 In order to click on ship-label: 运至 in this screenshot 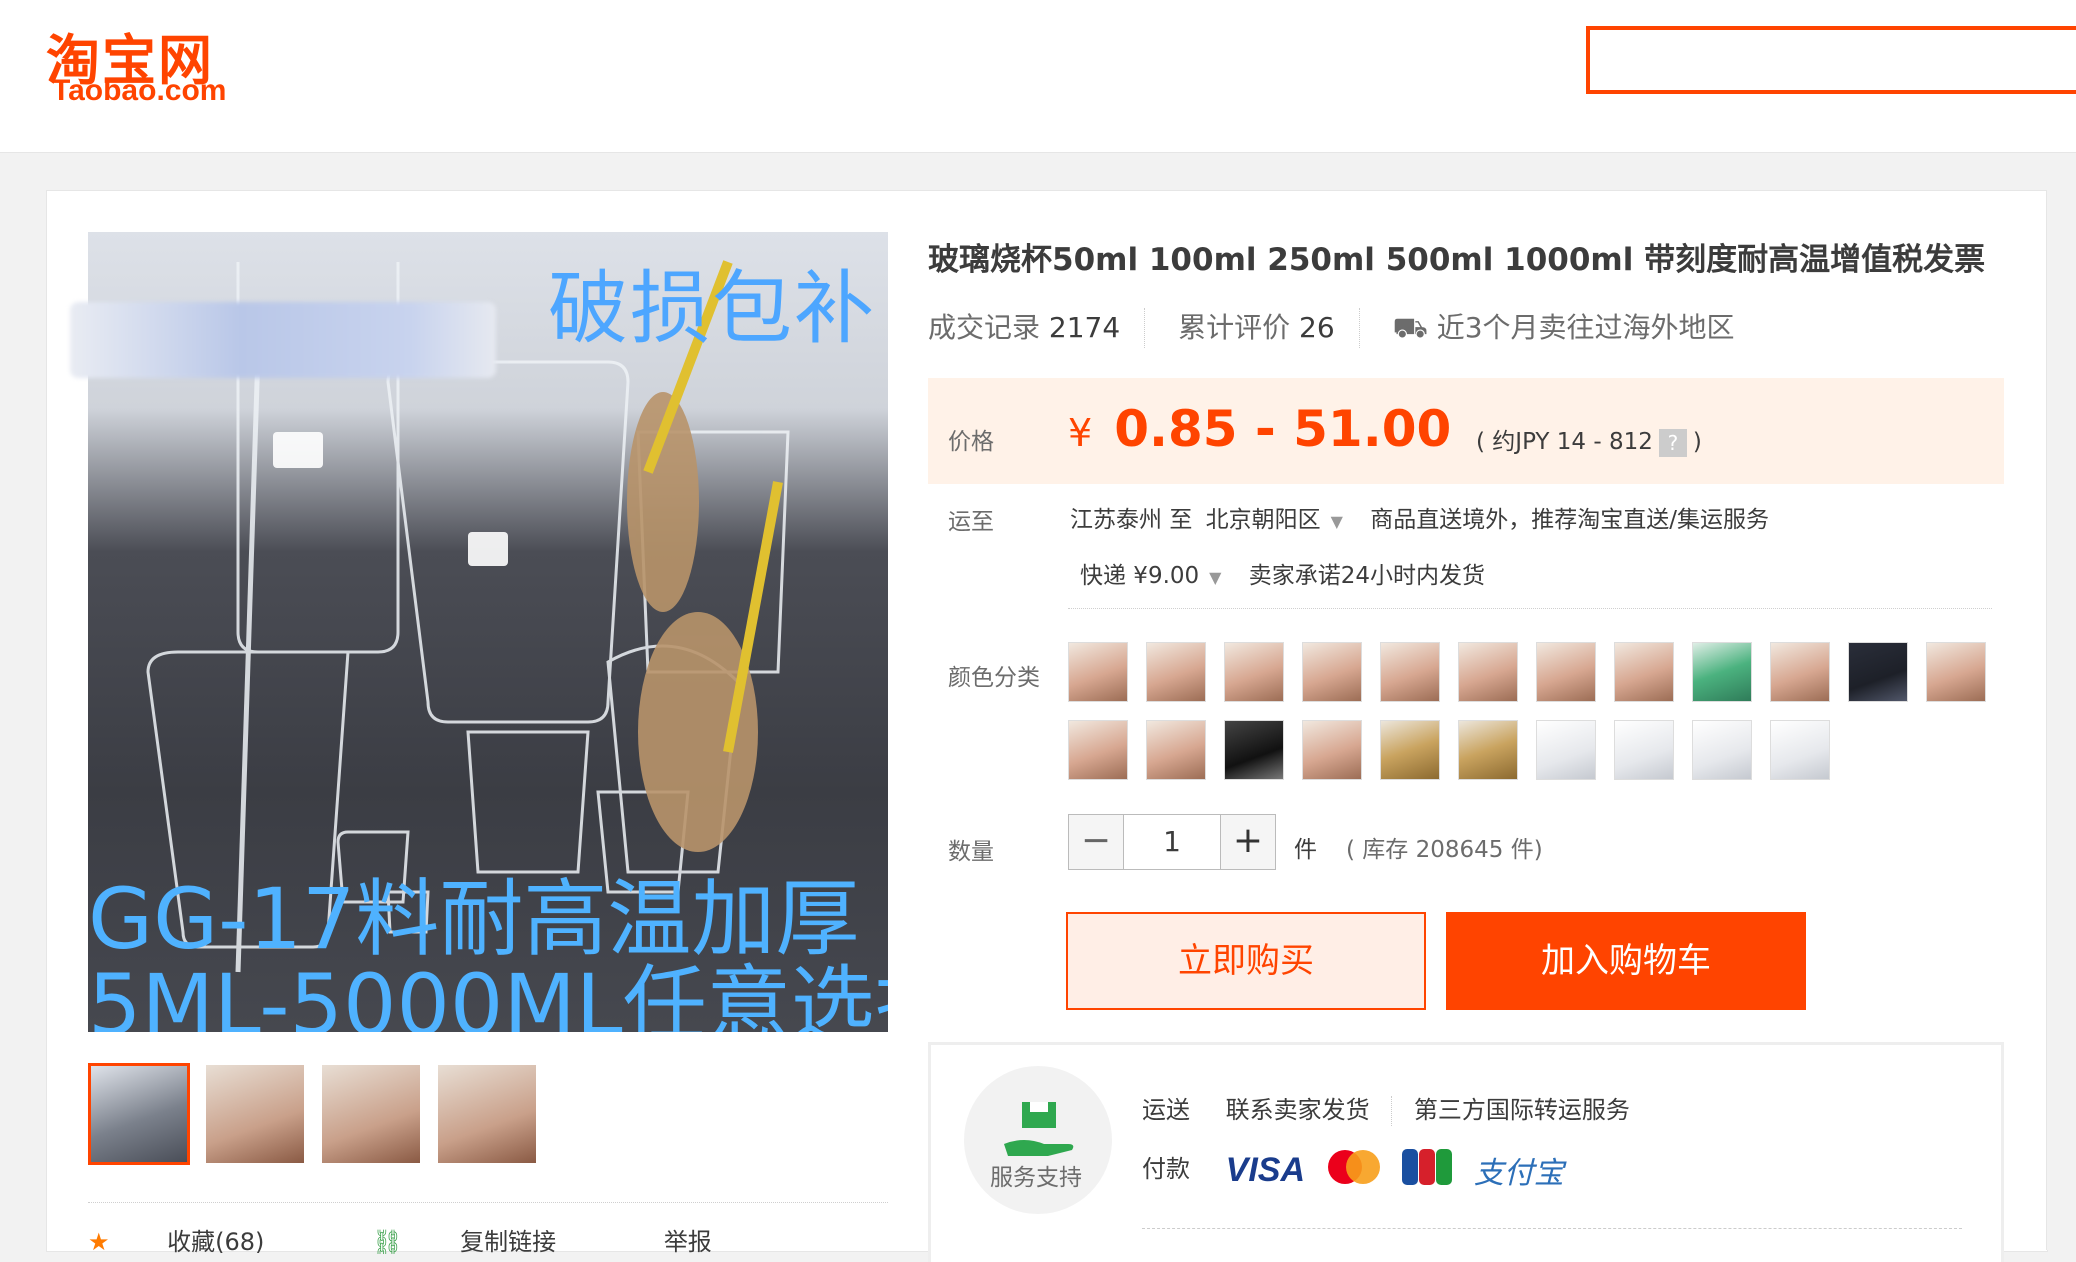, I will do `click(971, 522)`.